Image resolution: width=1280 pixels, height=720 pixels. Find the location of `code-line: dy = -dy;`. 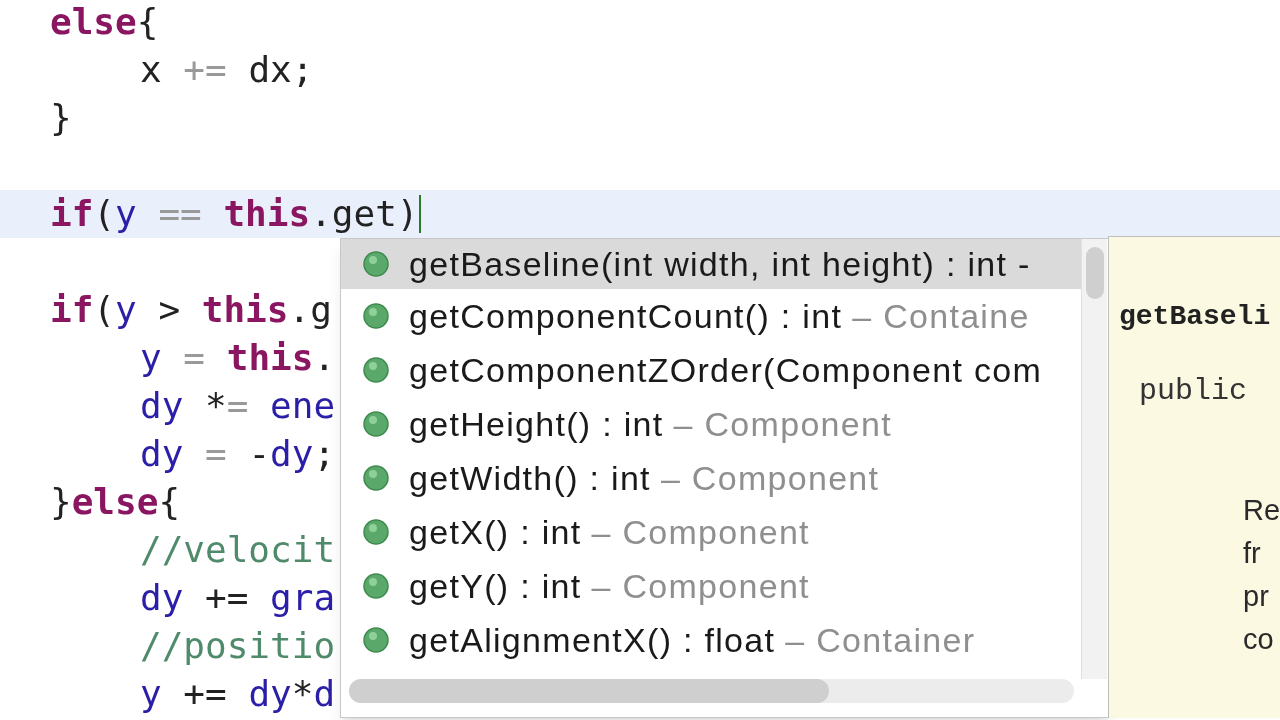

code-line: dy = -dy; is located at coordinates (238, 454).